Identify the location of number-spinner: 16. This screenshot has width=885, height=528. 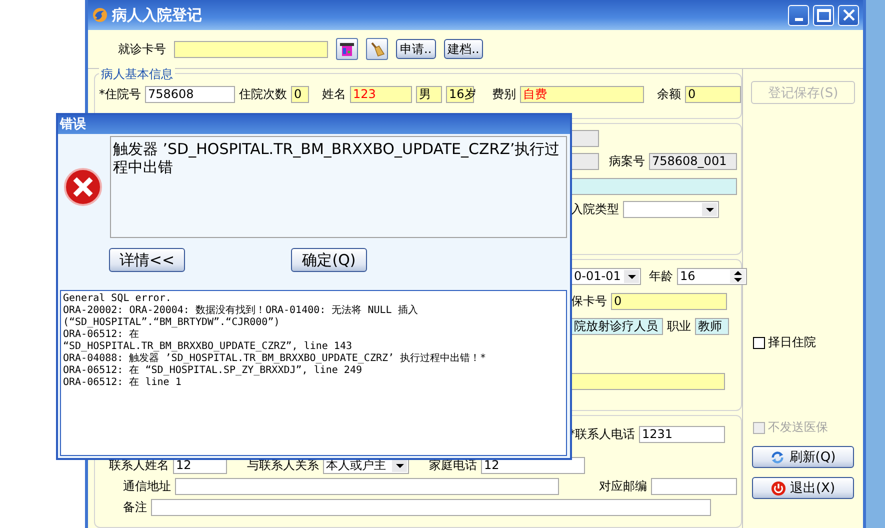
(712, 276).